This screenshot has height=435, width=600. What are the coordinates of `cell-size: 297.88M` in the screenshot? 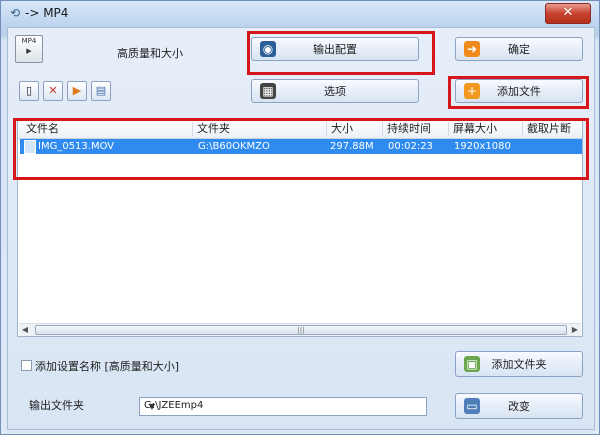 It's located at (352, 146).